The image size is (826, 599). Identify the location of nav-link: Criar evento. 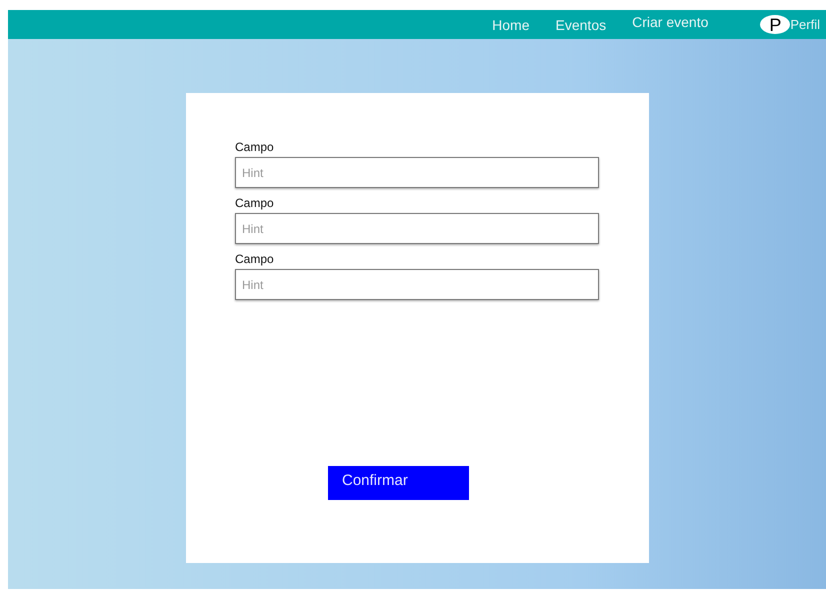
(670, 22).